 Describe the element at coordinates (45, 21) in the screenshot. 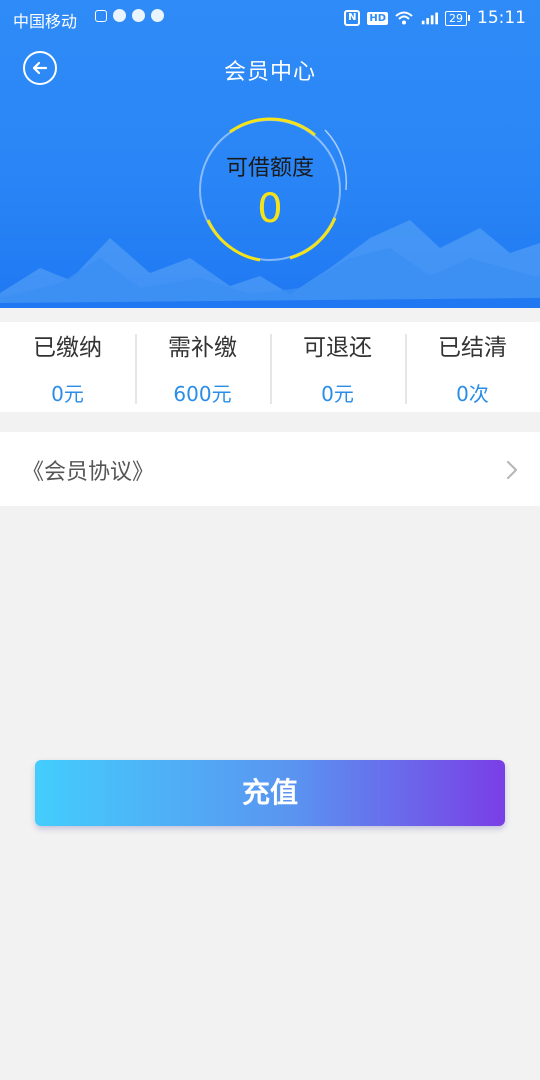

I see `carrier-name: 中国移动` at that location.